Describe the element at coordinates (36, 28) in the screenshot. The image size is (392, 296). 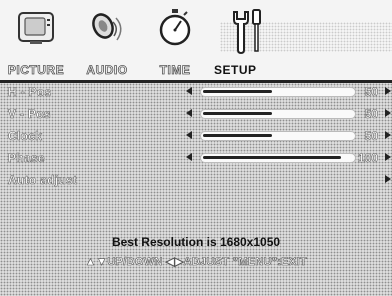
I see `tv-icon` at that location.